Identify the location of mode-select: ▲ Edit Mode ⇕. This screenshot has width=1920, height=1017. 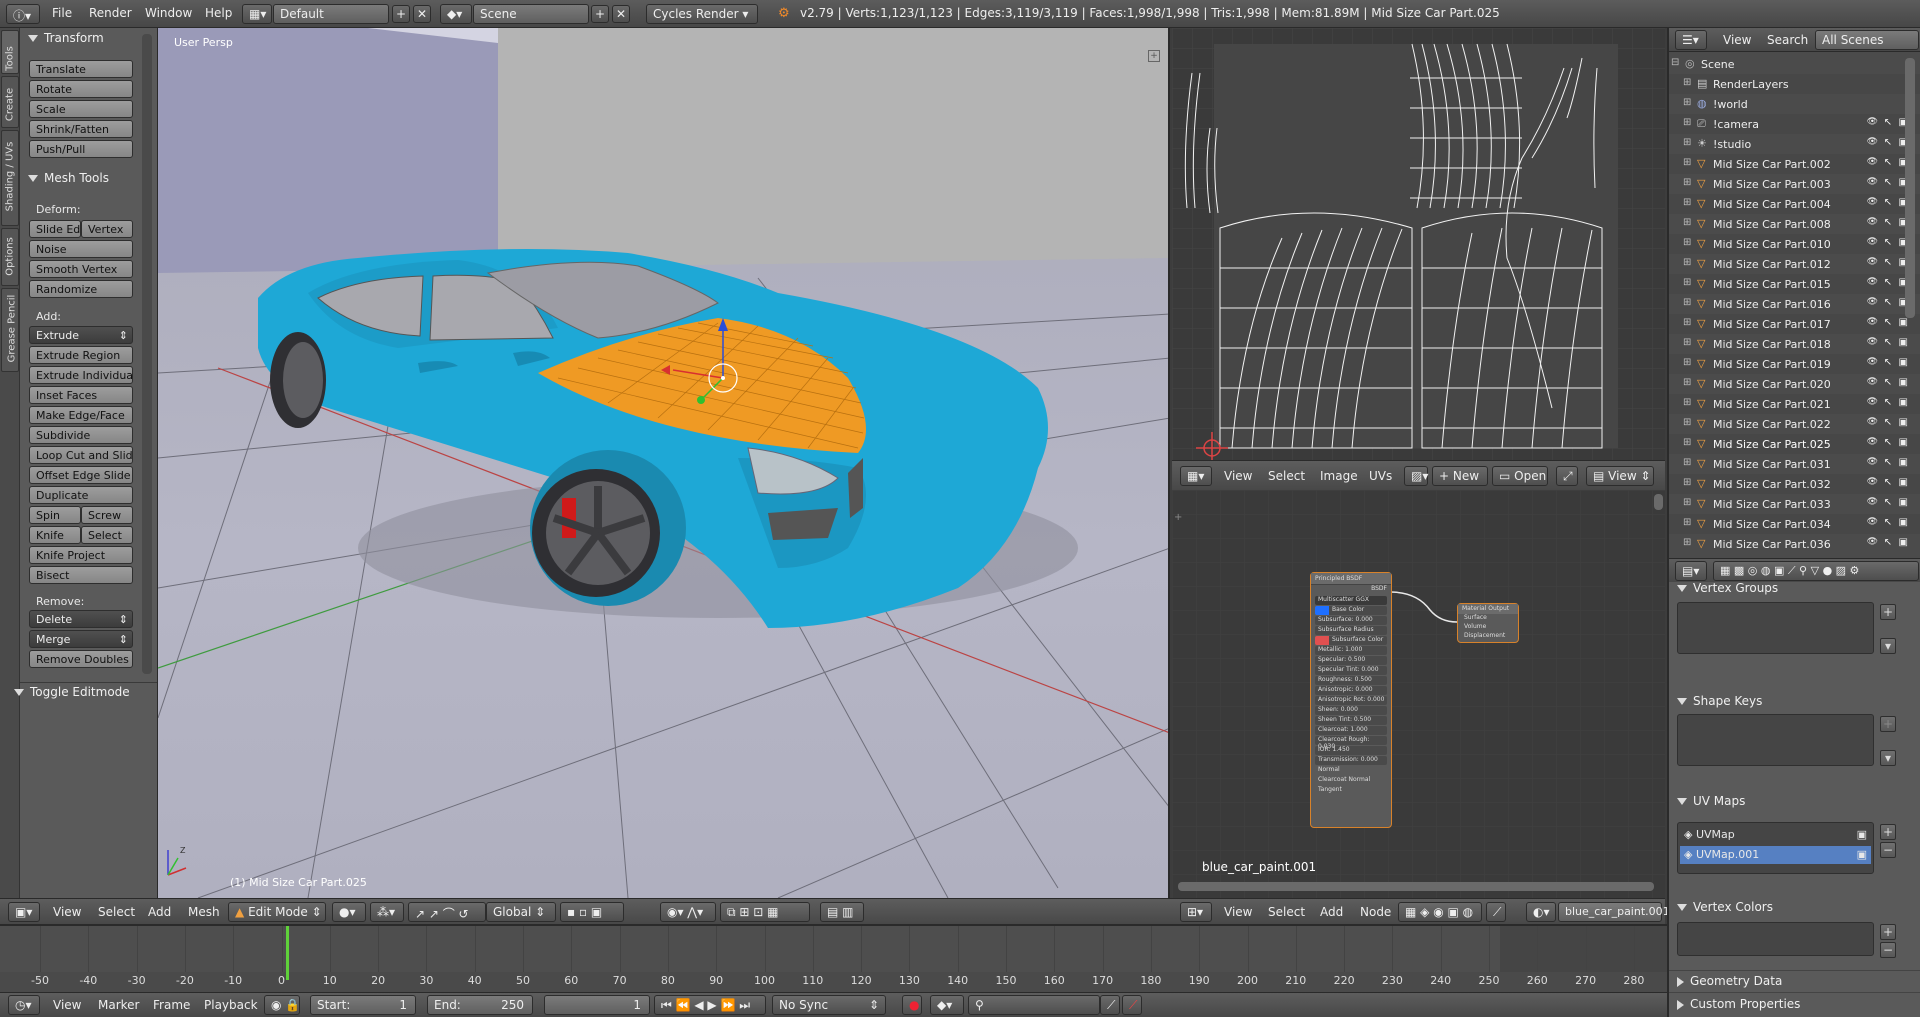
(277, 912).